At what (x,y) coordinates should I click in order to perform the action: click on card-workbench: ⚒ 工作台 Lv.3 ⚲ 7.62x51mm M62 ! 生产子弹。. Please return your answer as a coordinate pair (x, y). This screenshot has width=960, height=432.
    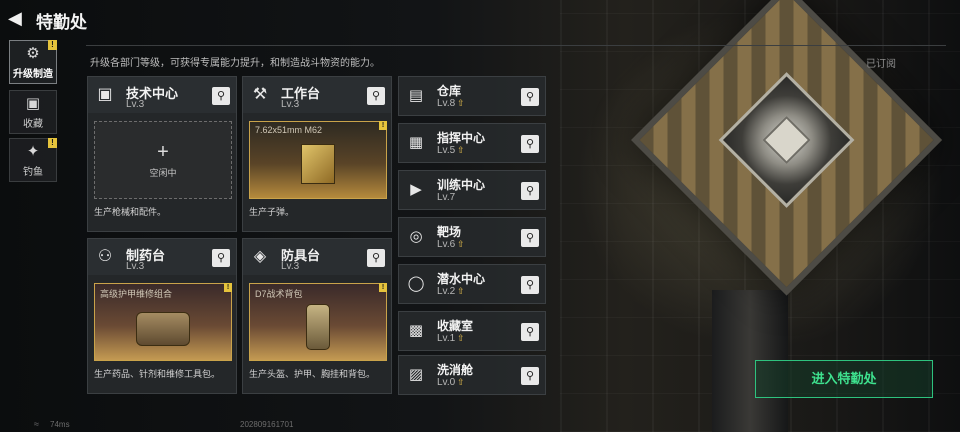
    Looking at the image, I should click on (317, 154).